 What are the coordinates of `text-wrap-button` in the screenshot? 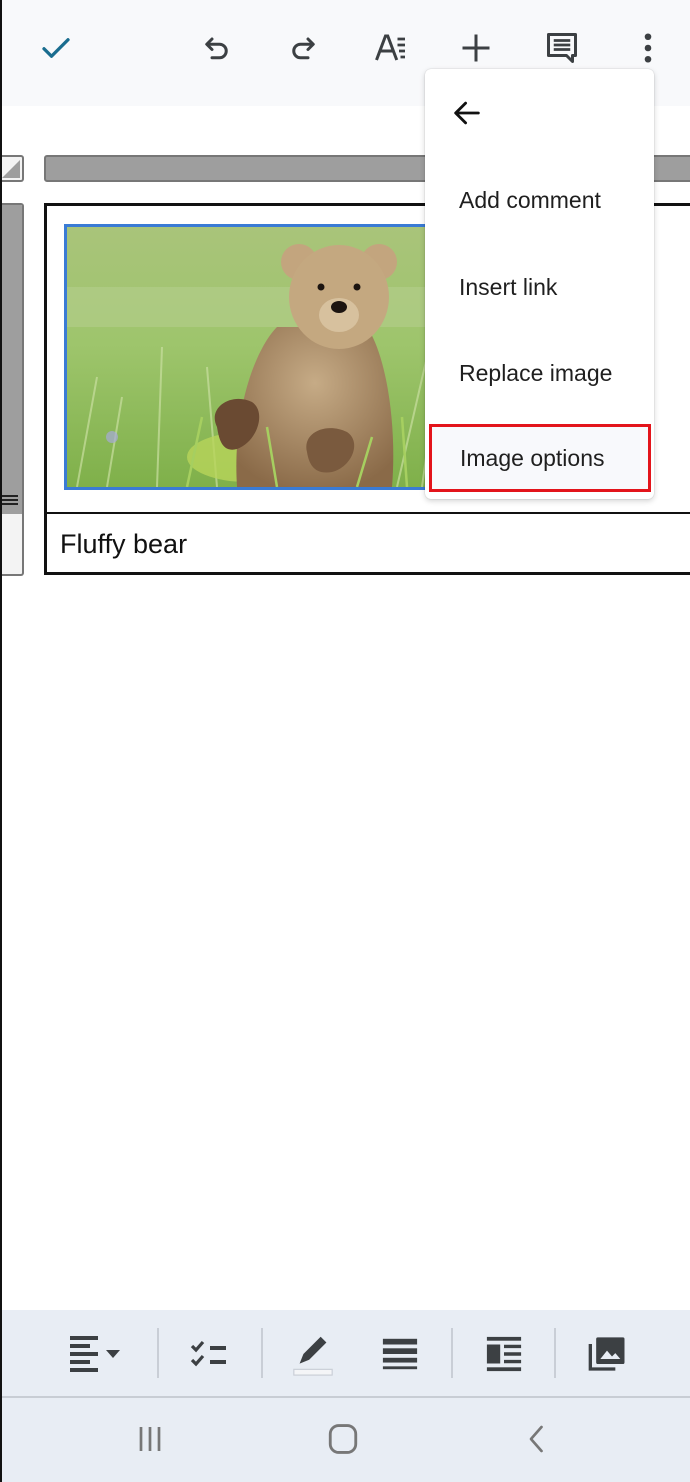 It's located at (504, 1354).